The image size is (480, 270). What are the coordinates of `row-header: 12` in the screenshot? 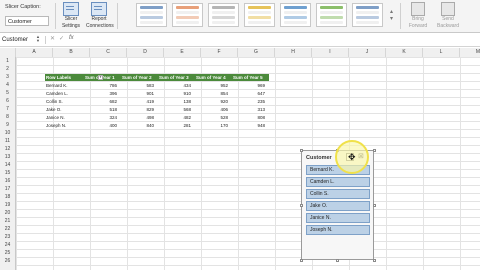 It's located at (7, 149).